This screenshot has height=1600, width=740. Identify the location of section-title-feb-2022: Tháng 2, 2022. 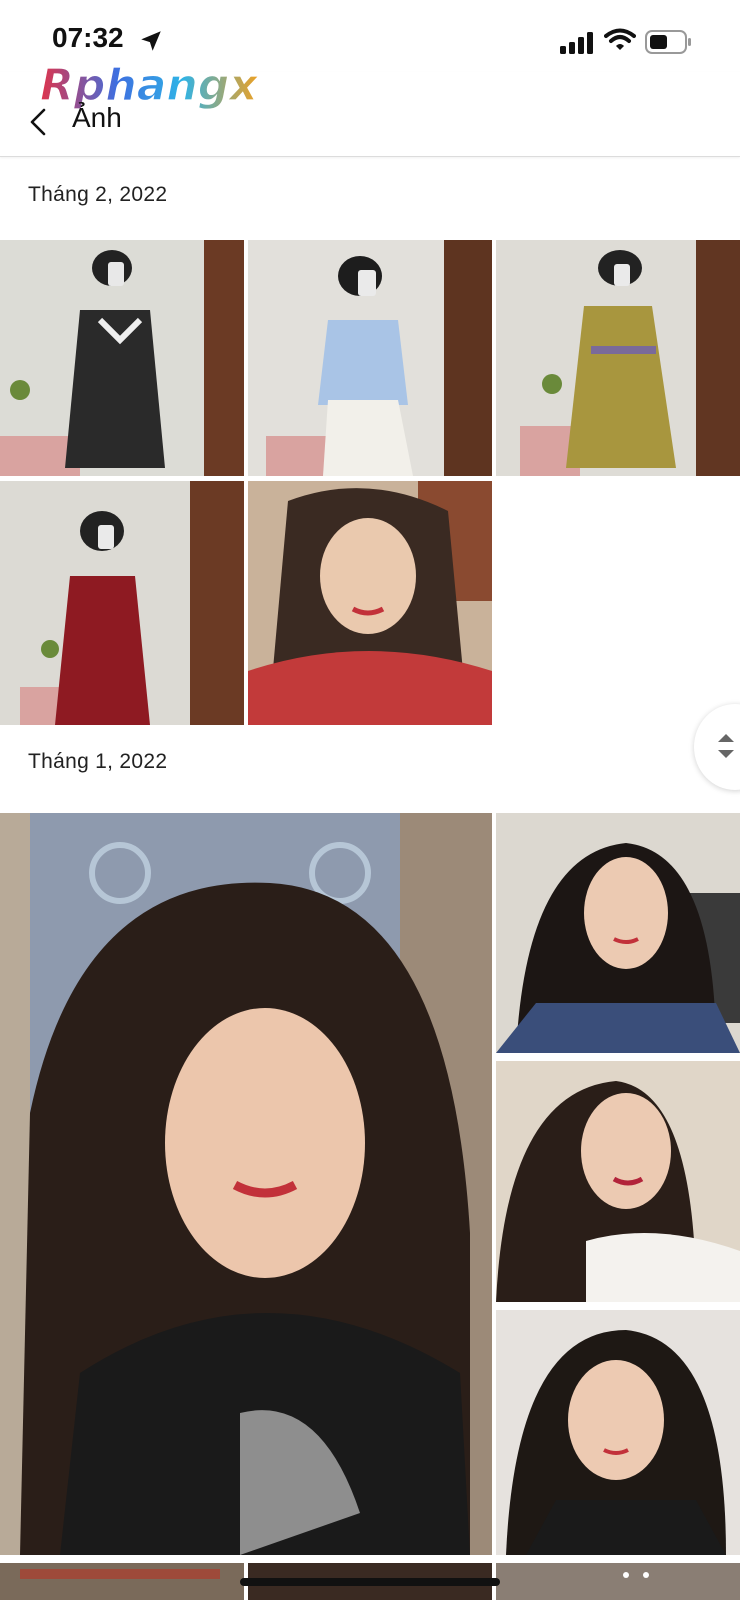
(98, 194).